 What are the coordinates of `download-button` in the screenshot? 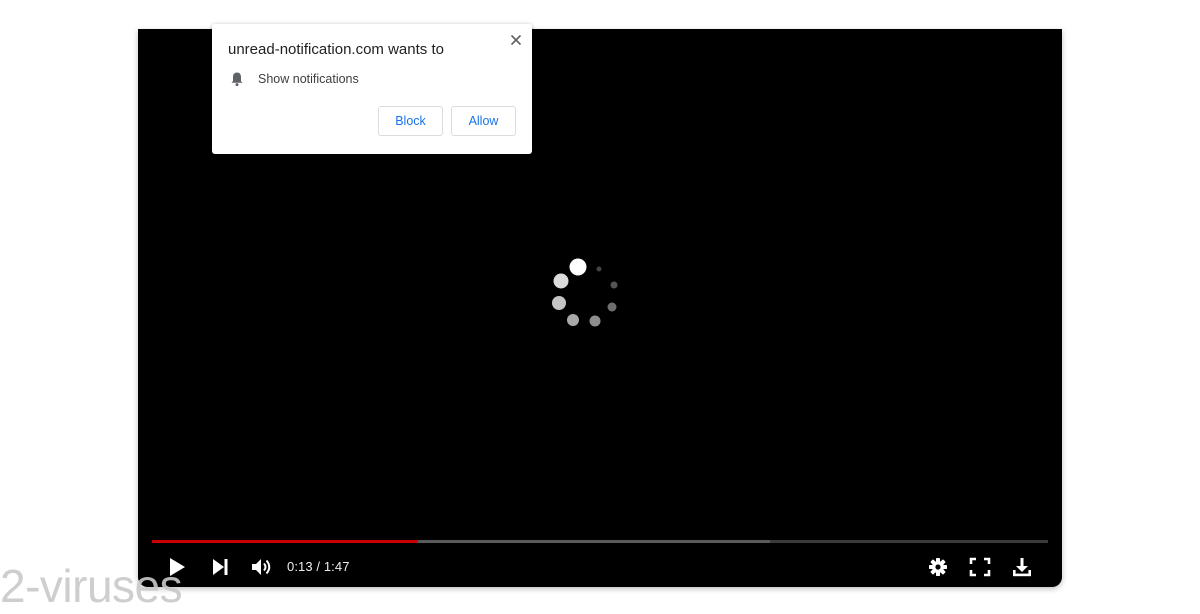 It's located at (1022, 567).